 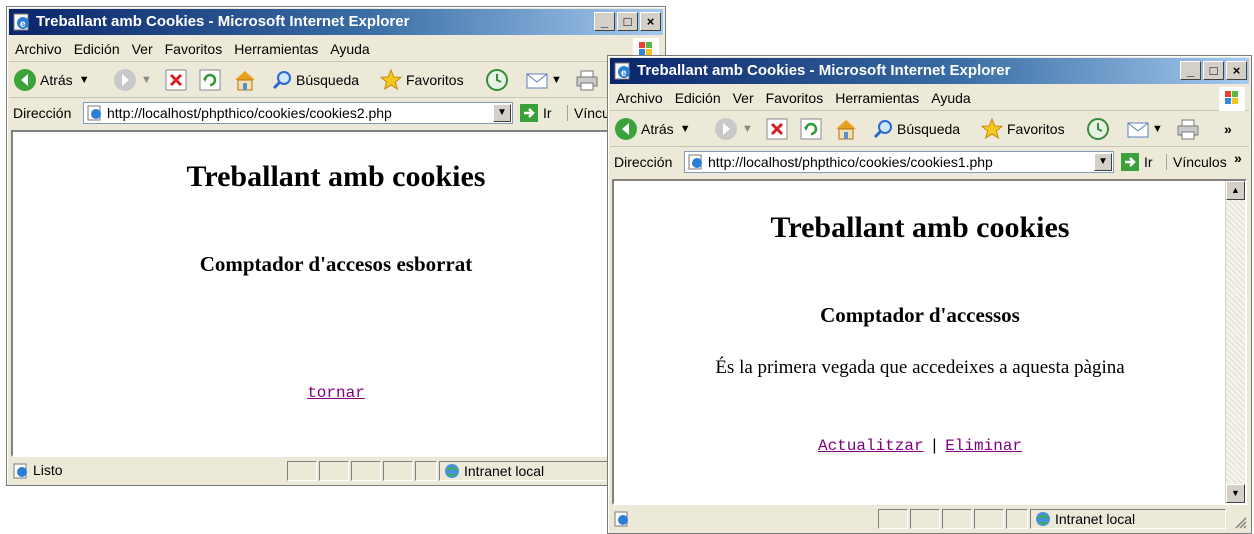 What do you see at coordinates (1235, 190) in the screenshot?
I see `scroll-up-button: ▲` at bounding box center [1235, 190].